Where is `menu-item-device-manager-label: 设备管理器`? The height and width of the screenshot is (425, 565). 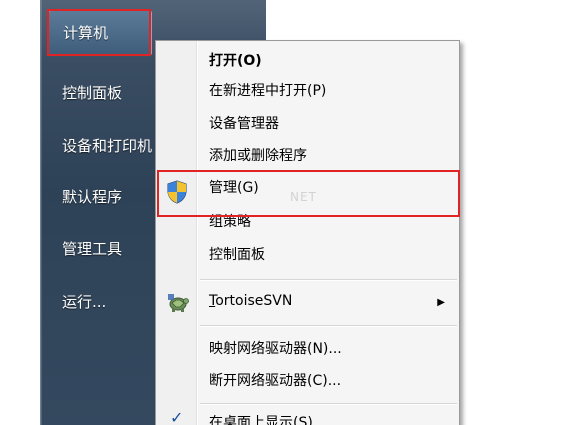 menu-item-device-manager-label: 设备管理器 is located at coordinates (244, 124).